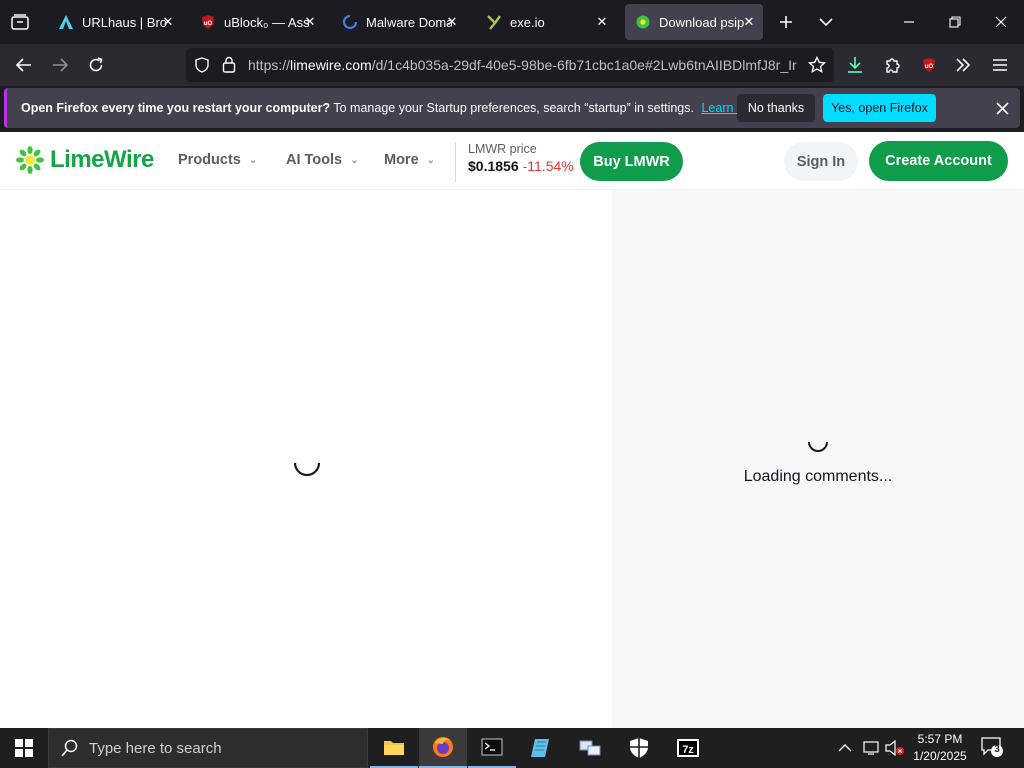  Describe the element at coordinates (997, 749) in the screenshot. I see `notification-count: 3` at that location.